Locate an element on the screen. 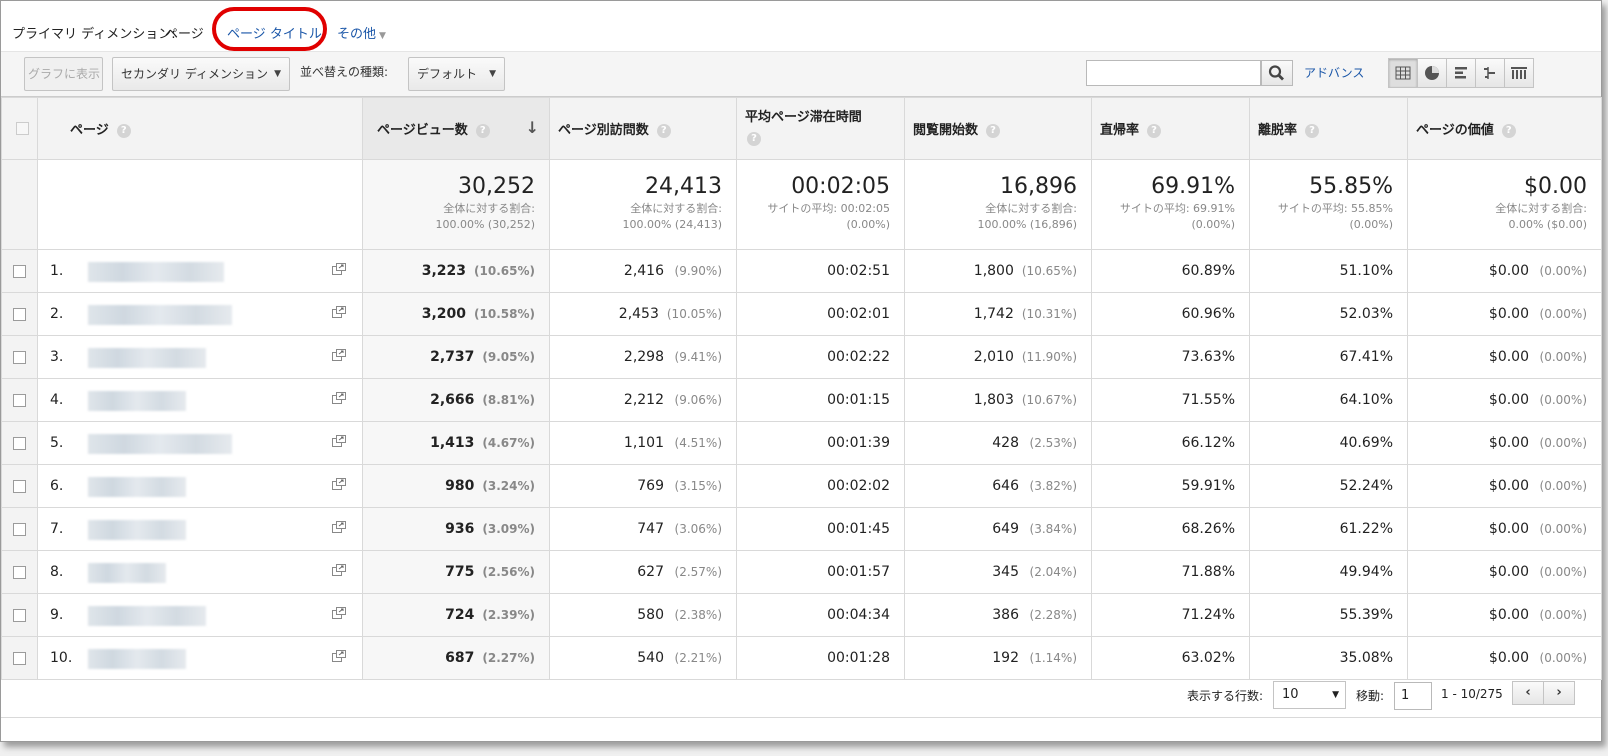 The image size is (1608, 756). entrances-percent: (3.84%) is located at coordinates (1053, 529).